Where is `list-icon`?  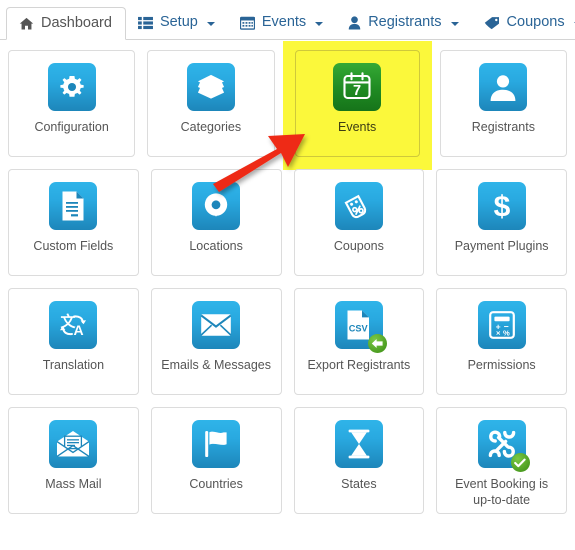 list-icon is located at coordinates (145, 23).